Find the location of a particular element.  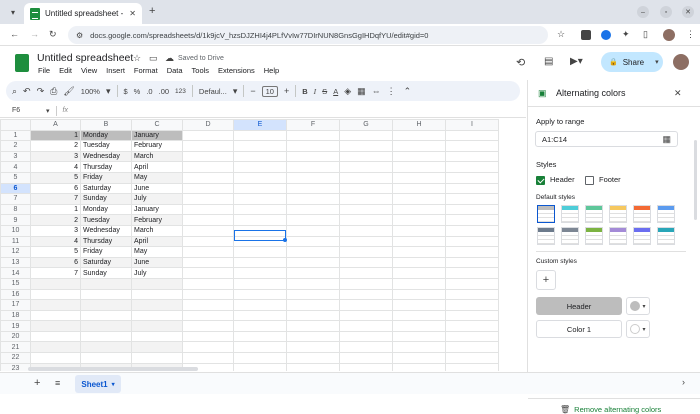

collapse-toolbar-icon: ⌃ is located at coordinates (408, 91).